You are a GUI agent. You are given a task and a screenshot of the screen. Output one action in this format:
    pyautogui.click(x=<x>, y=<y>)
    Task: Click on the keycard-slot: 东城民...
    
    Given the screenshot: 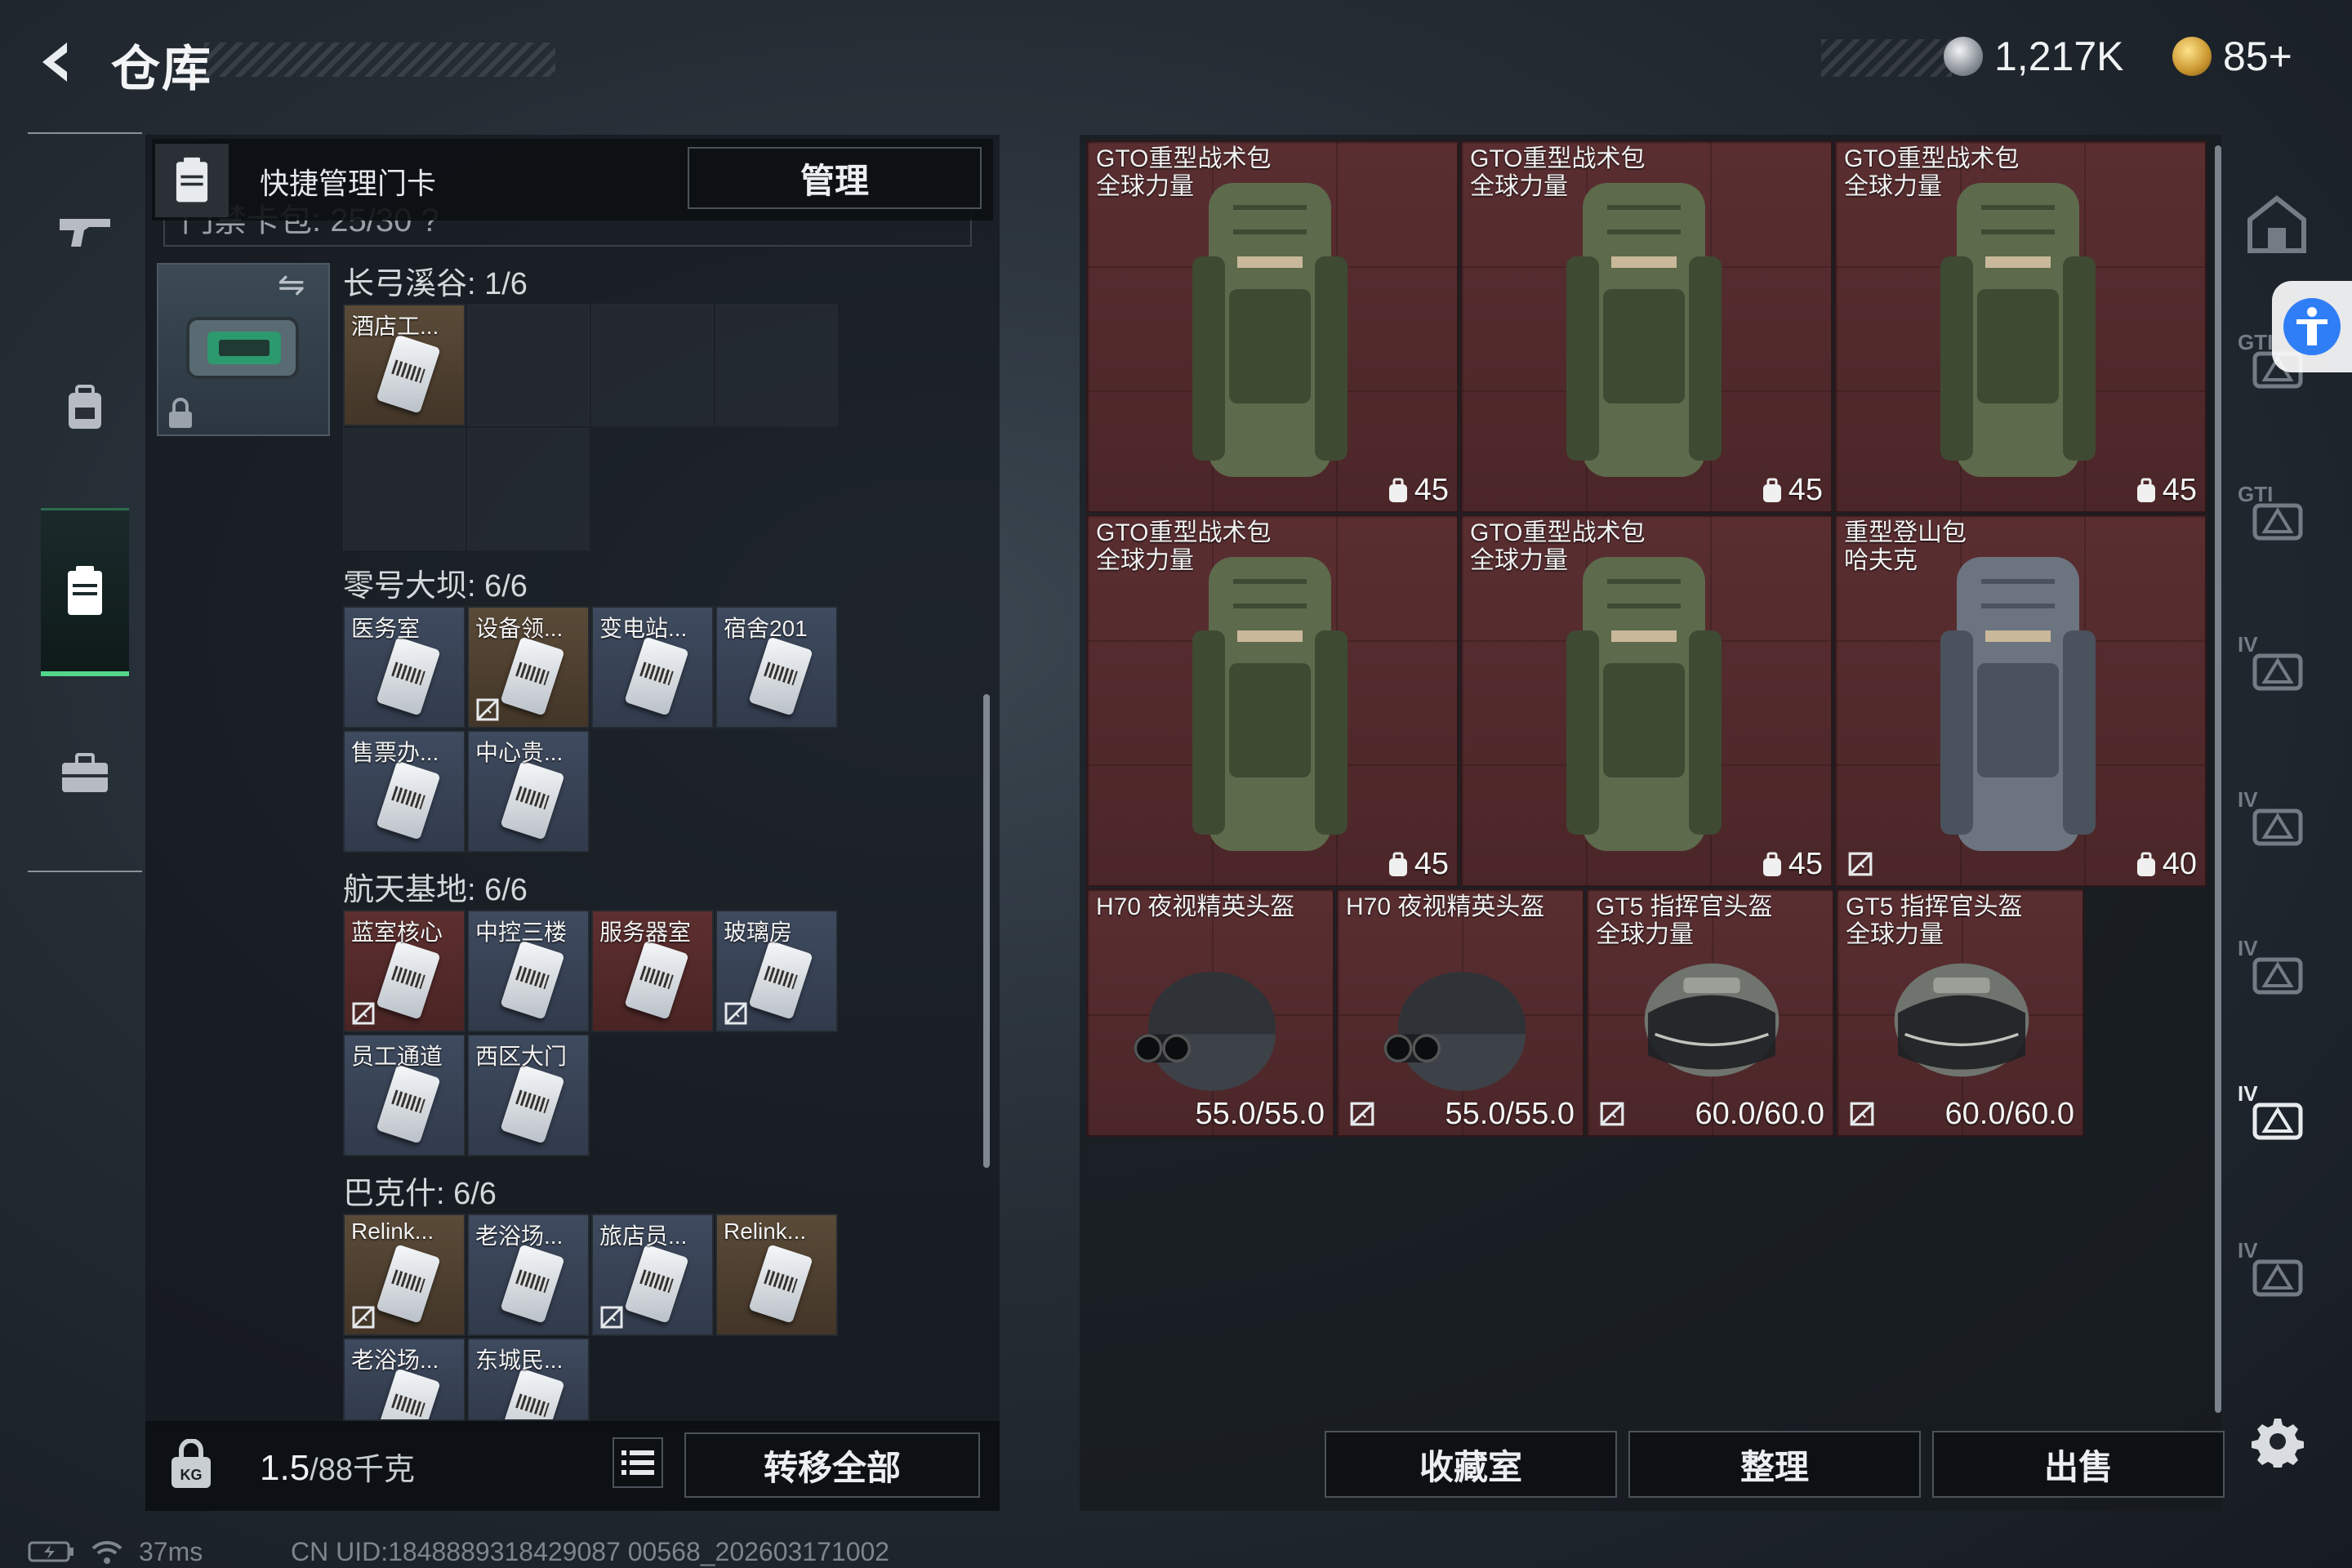 What is the action you would take?
    pyautogui.click(x=528, y=1379)
    